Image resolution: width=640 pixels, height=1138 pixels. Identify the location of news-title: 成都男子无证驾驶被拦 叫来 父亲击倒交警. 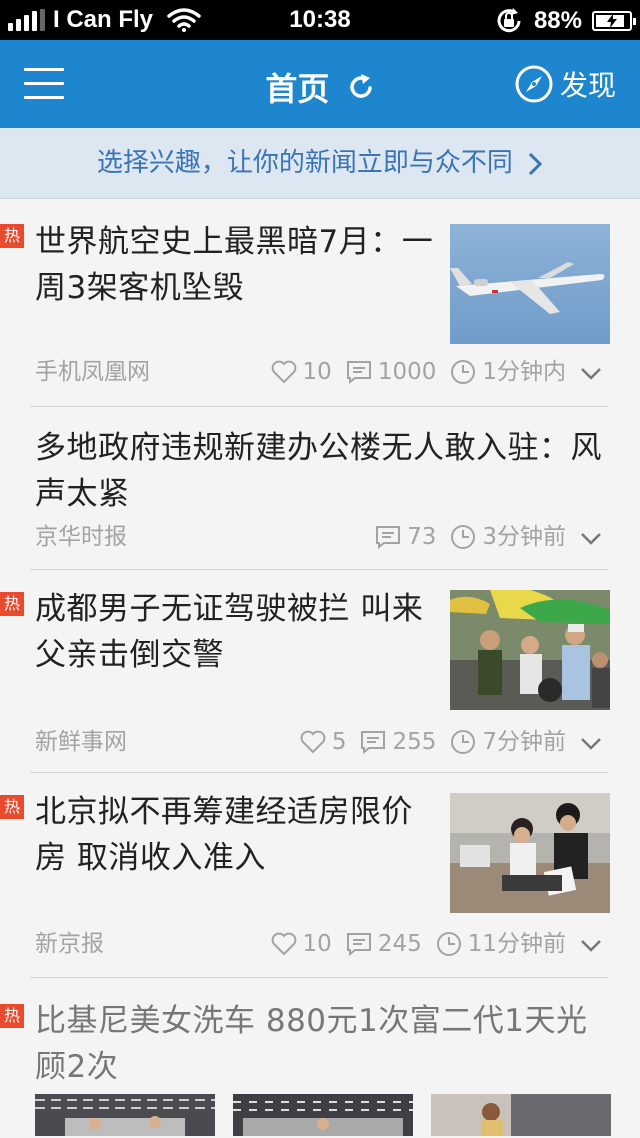
(237, 632).